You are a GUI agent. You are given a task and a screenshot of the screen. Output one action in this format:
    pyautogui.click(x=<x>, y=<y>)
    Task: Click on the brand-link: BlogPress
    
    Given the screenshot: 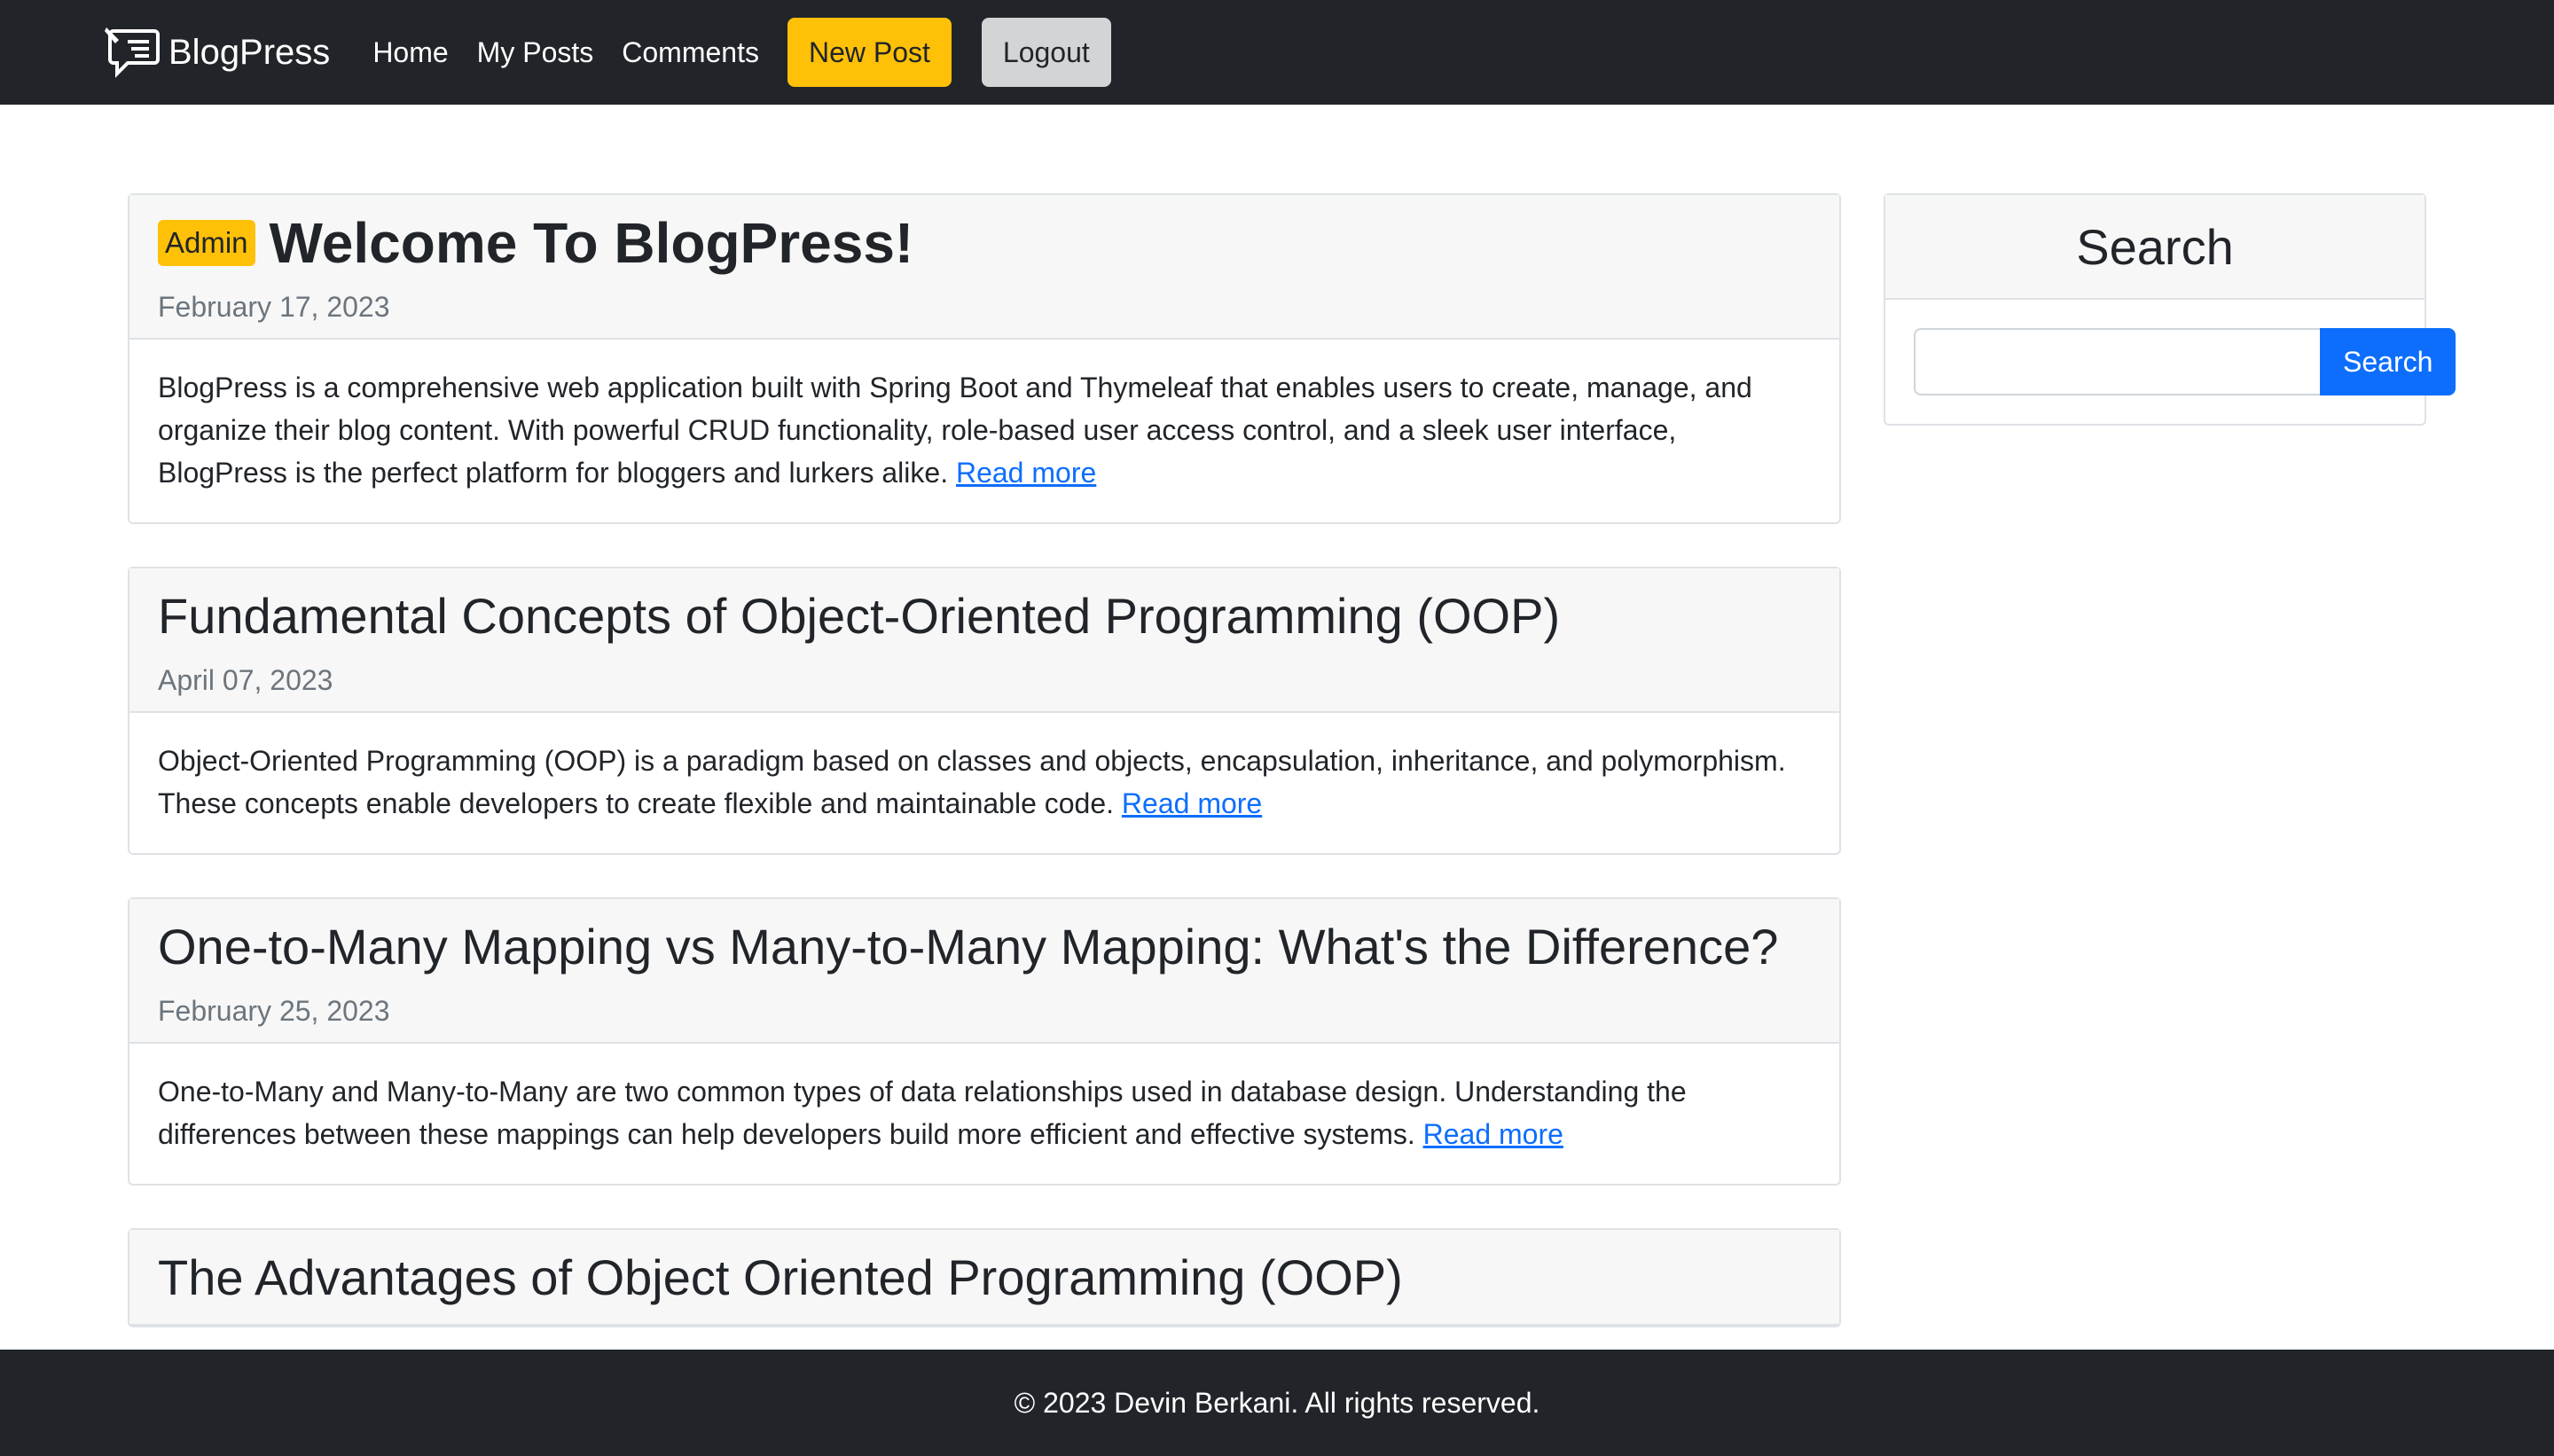 What is the action you would take?
    pyautogui.click(x=217, y=52)
    